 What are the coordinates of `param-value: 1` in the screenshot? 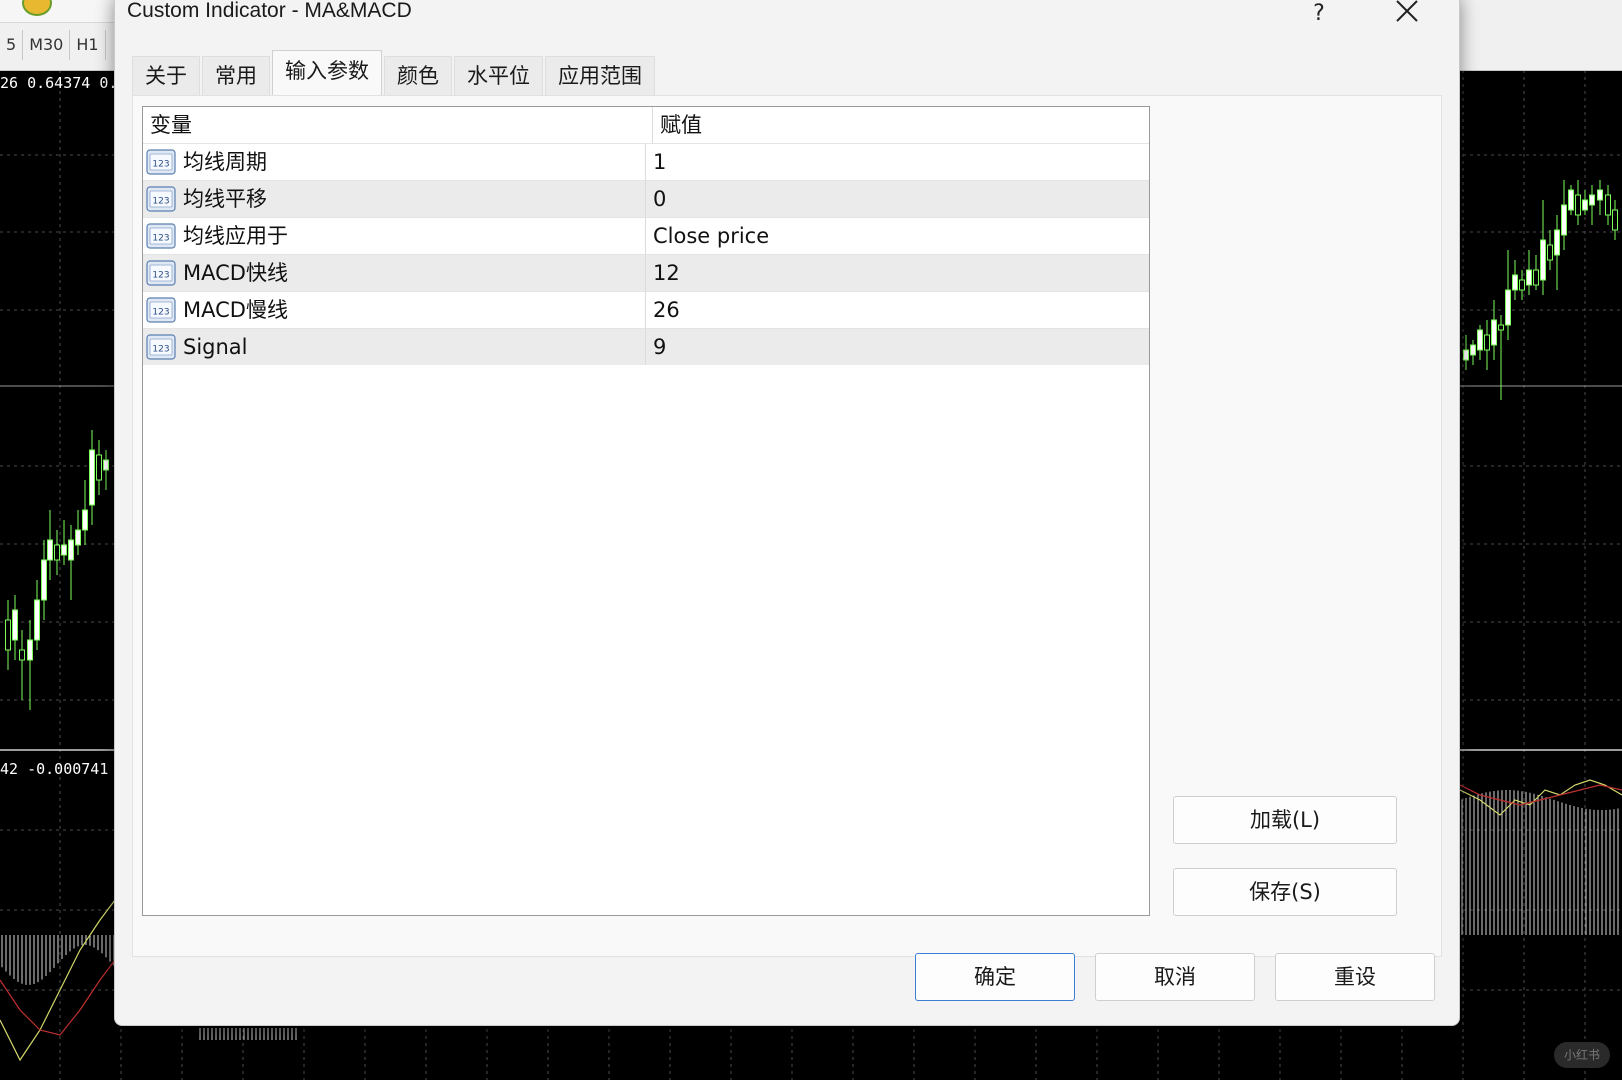 It's located at (897, 162).